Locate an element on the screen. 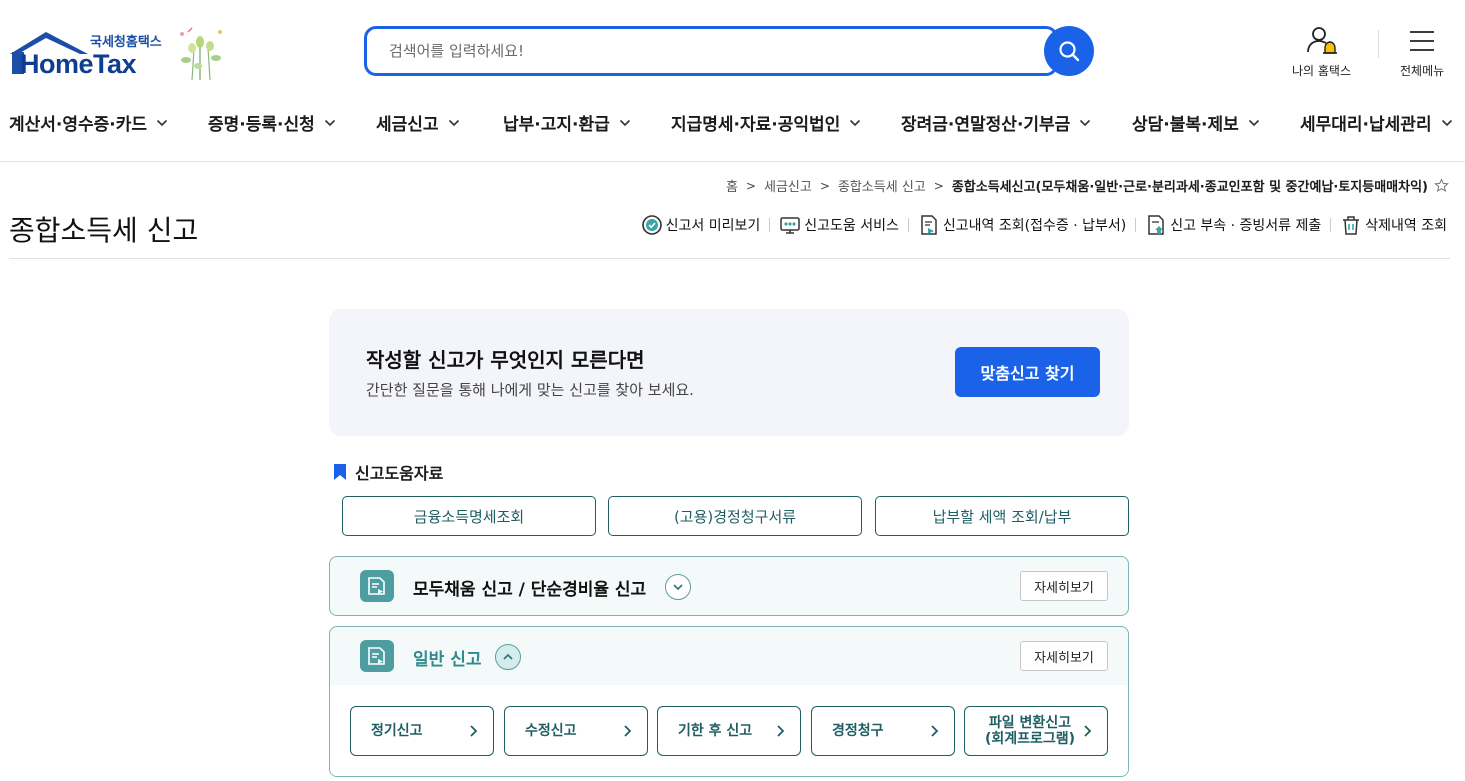 This screenshot has height=781, width=1465. gnb-item-payment: 납부·고지·환급 is located at coordinates (567, 122).